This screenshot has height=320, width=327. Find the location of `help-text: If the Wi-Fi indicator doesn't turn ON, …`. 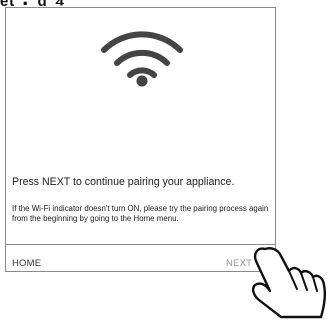

help-text: If the Wi-Fi indicator doesn't turn ON, … is located at coordinates (140, 213).